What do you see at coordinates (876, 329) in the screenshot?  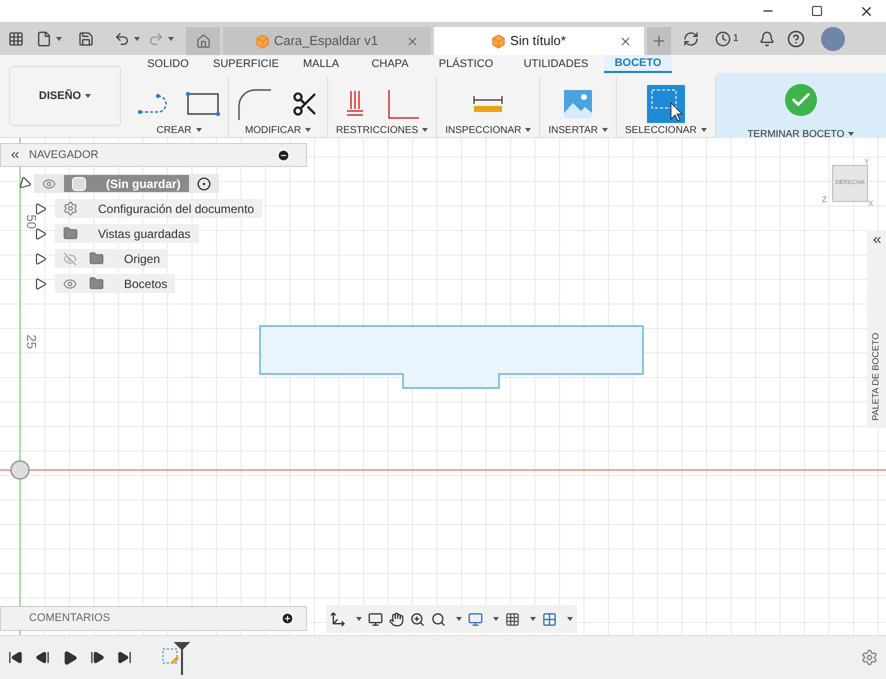 I see `palette-tab: PALETA DE BOCETO` at bounding box center [876, 329].